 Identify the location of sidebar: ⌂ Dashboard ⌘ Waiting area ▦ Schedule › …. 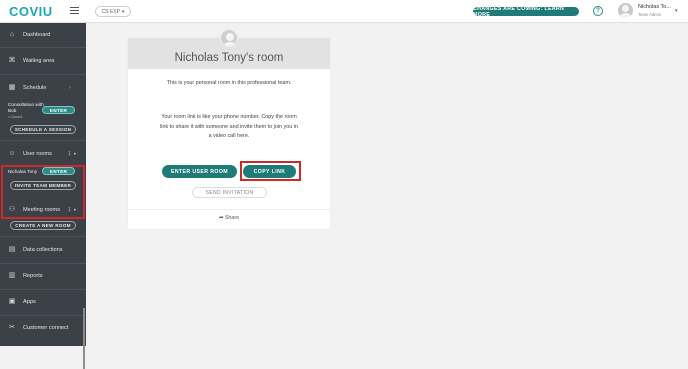
(43, 196).